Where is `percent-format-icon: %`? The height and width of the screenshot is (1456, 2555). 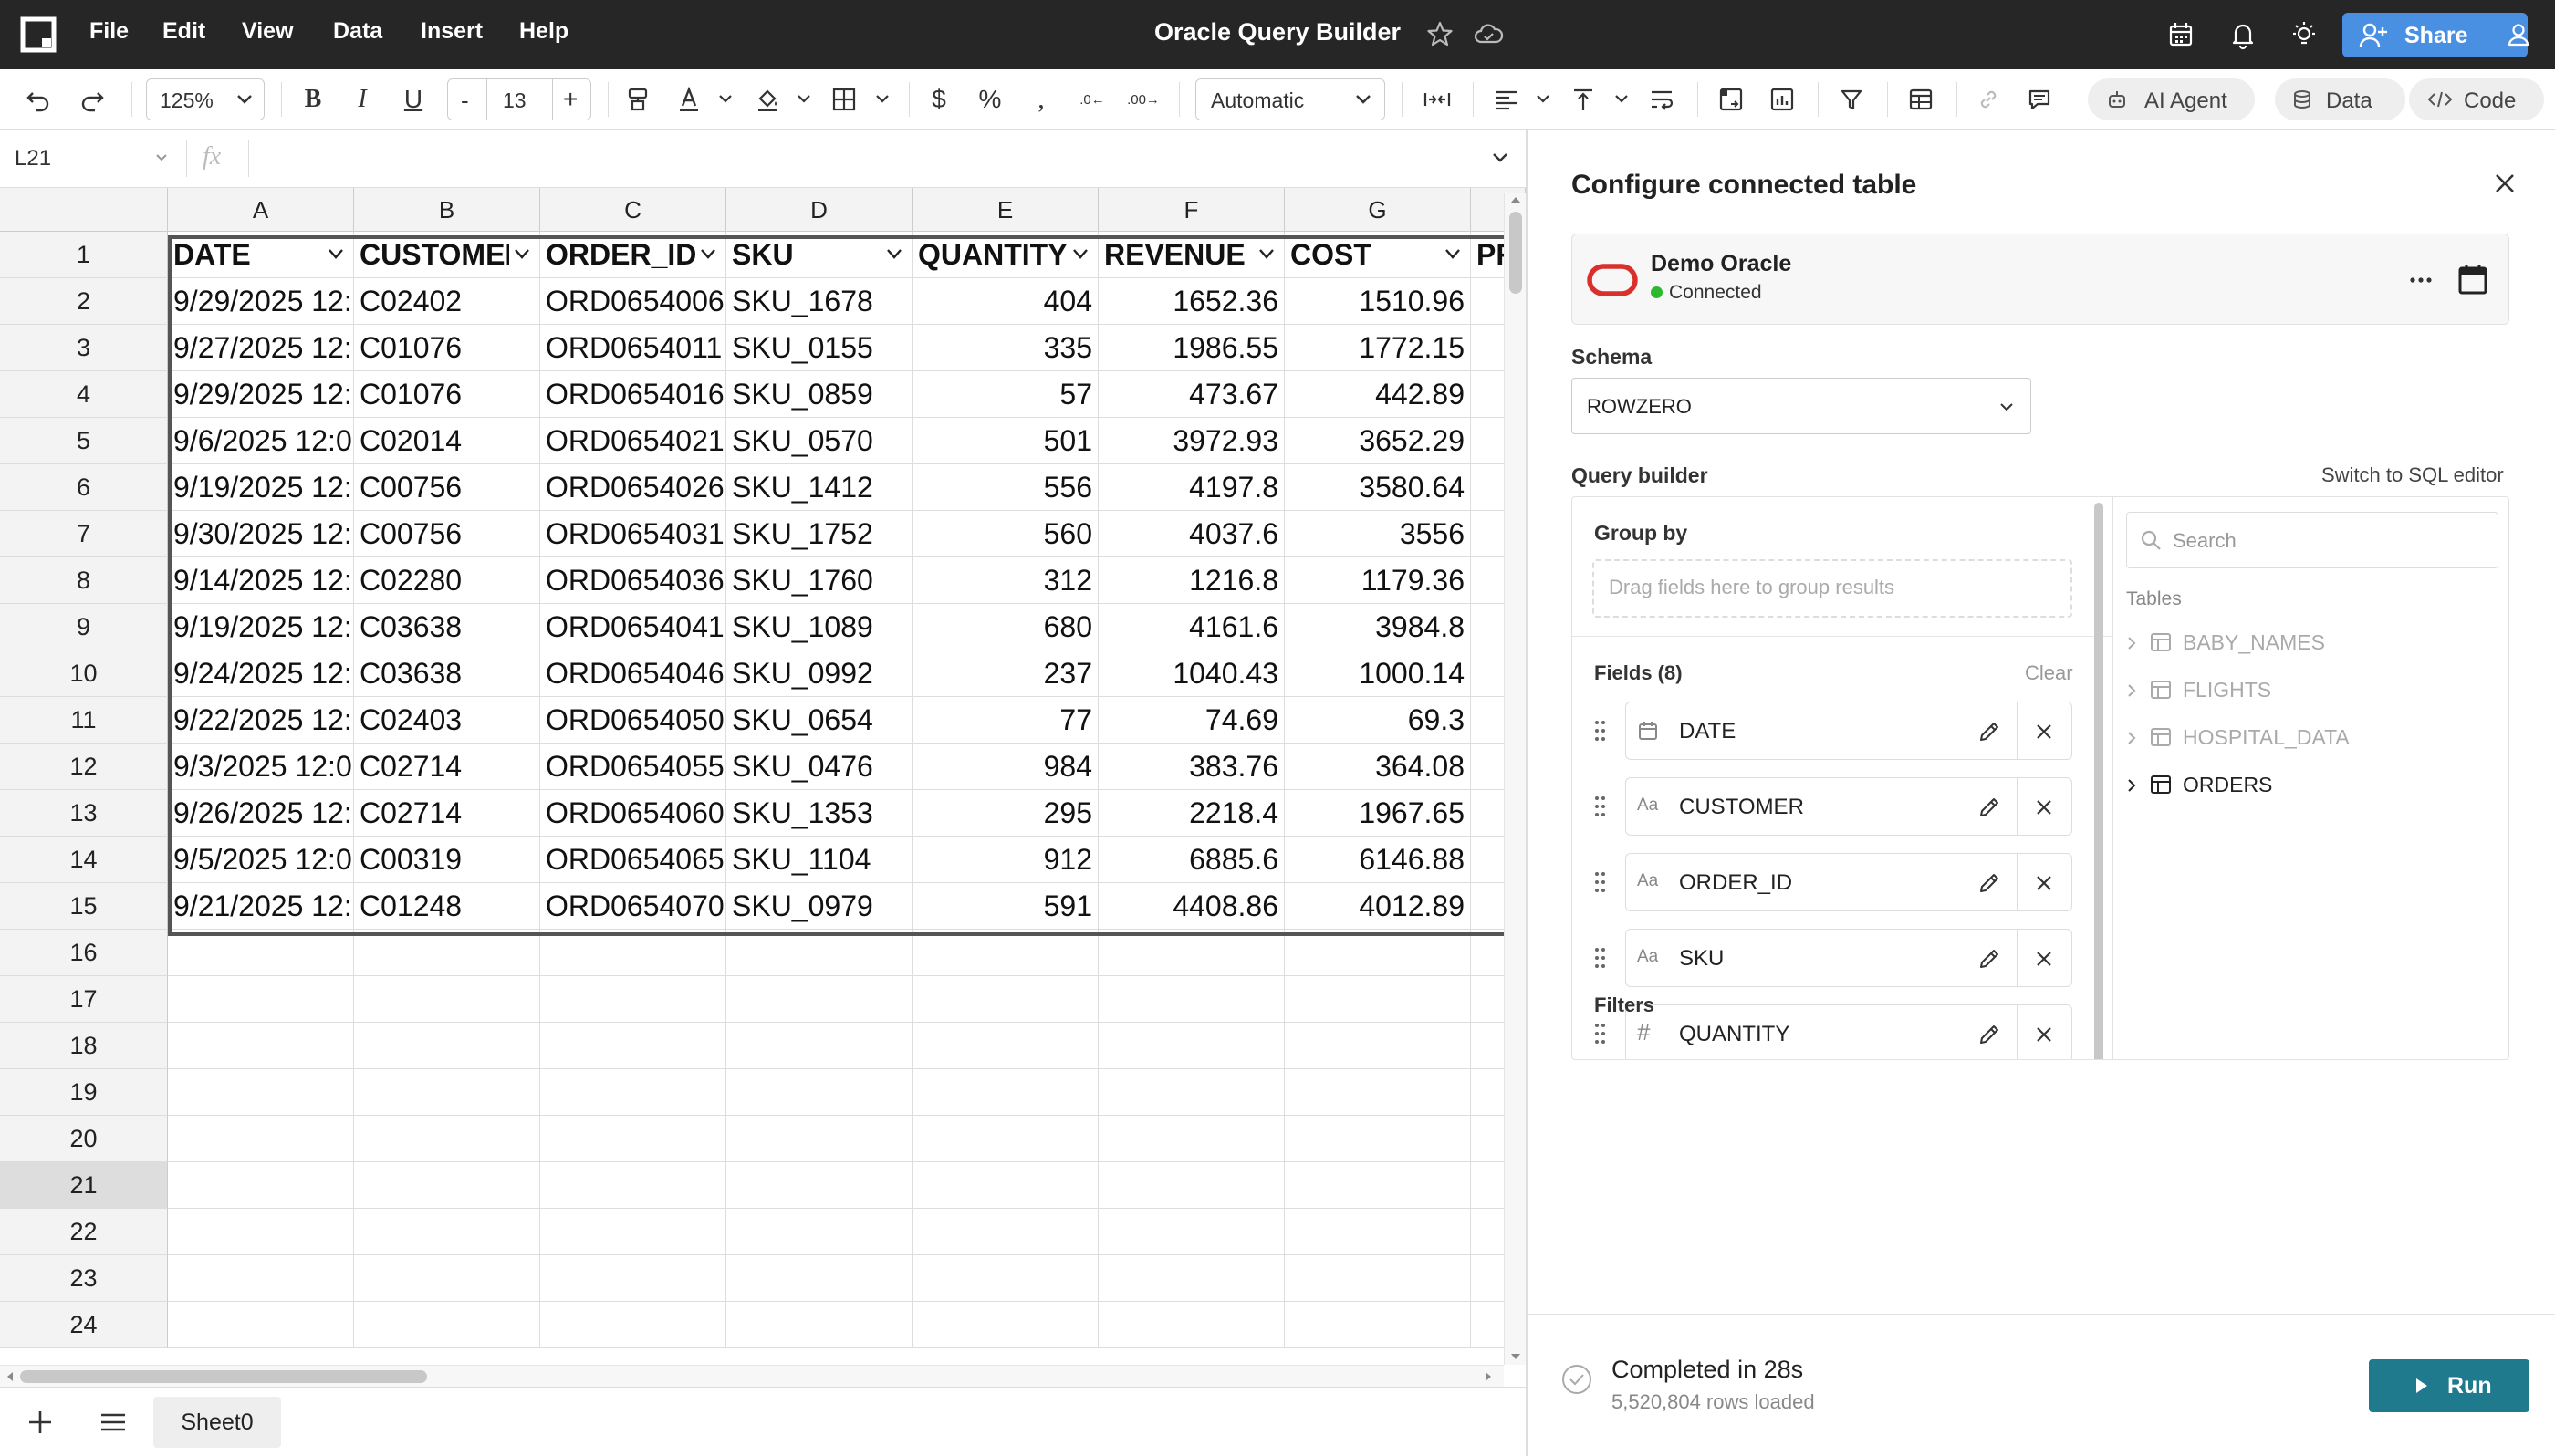
percent-format-icon: % is located at coordinates (990, 100).